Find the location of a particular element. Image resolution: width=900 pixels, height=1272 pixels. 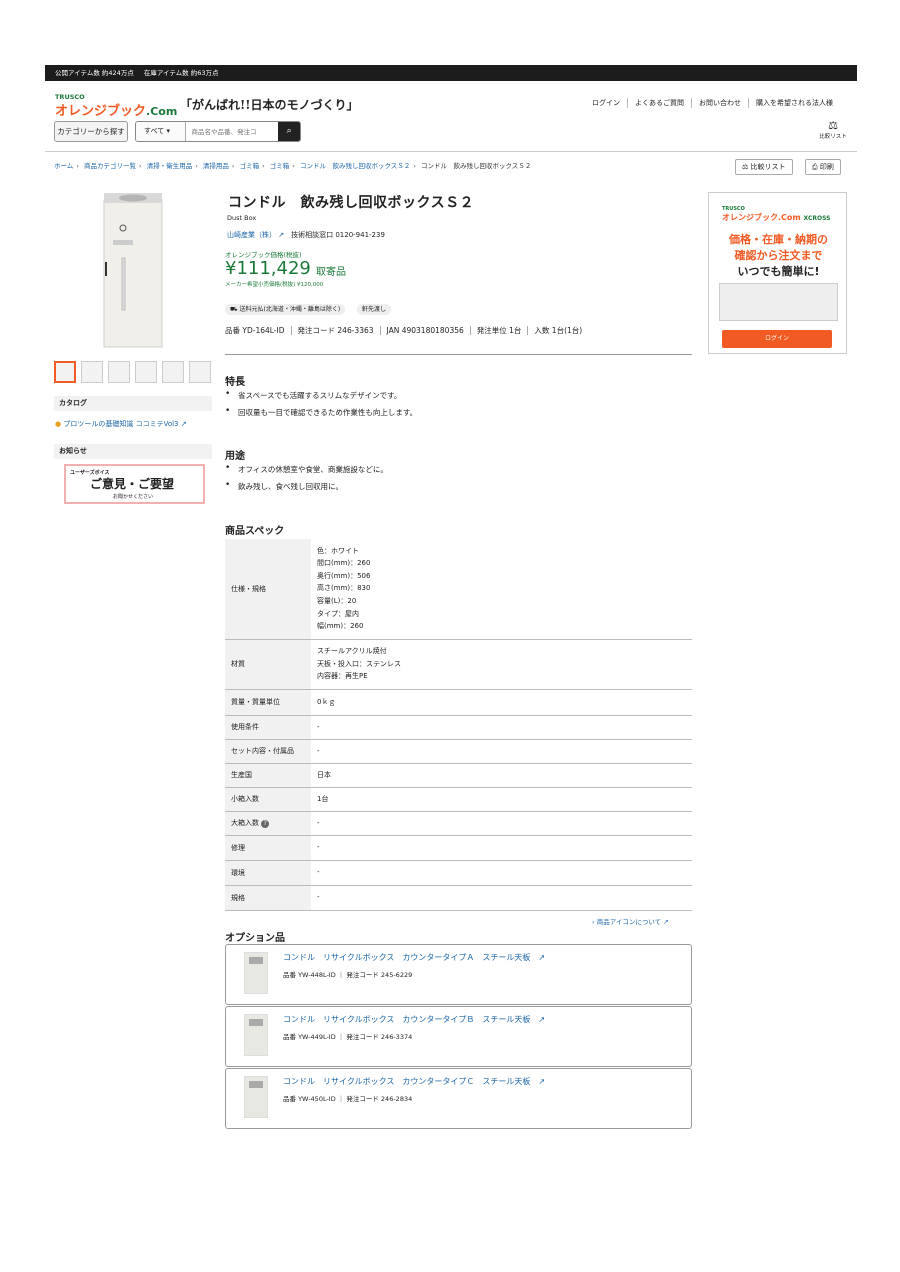

thumbnail-strip is located at coordinates (132, 372).